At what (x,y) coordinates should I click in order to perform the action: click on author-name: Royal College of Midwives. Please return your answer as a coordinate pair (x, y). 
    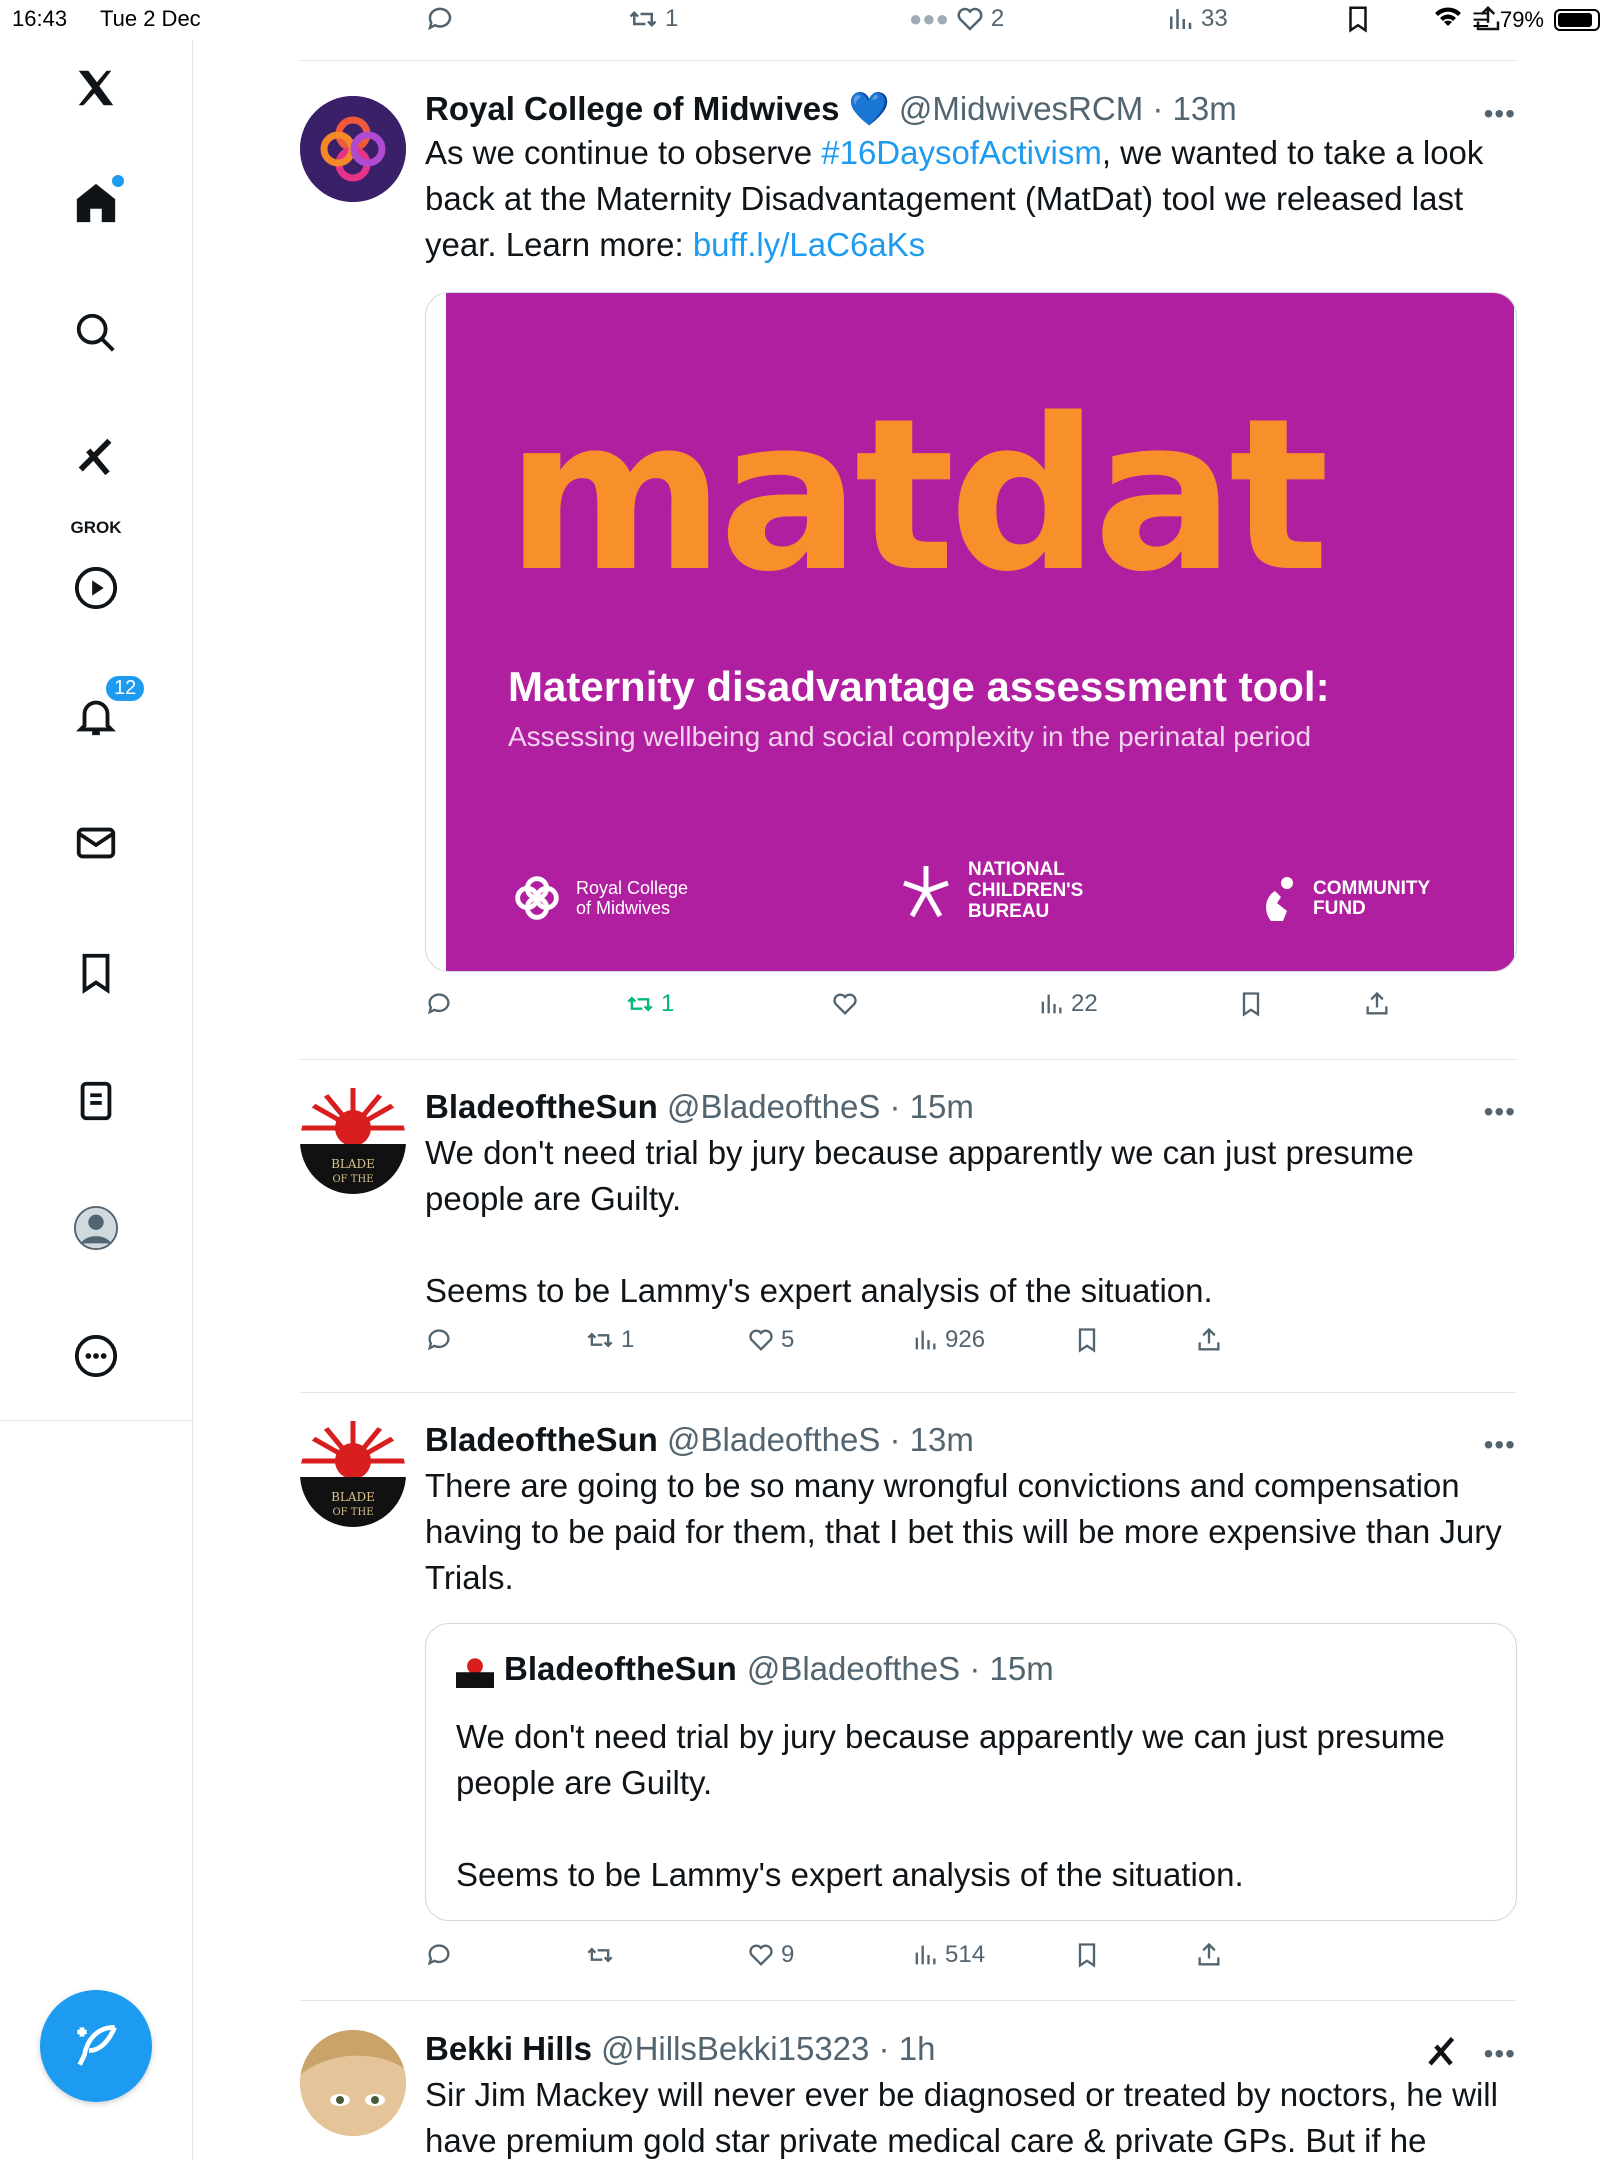
    Looking at the image, I should click on (632, 108).